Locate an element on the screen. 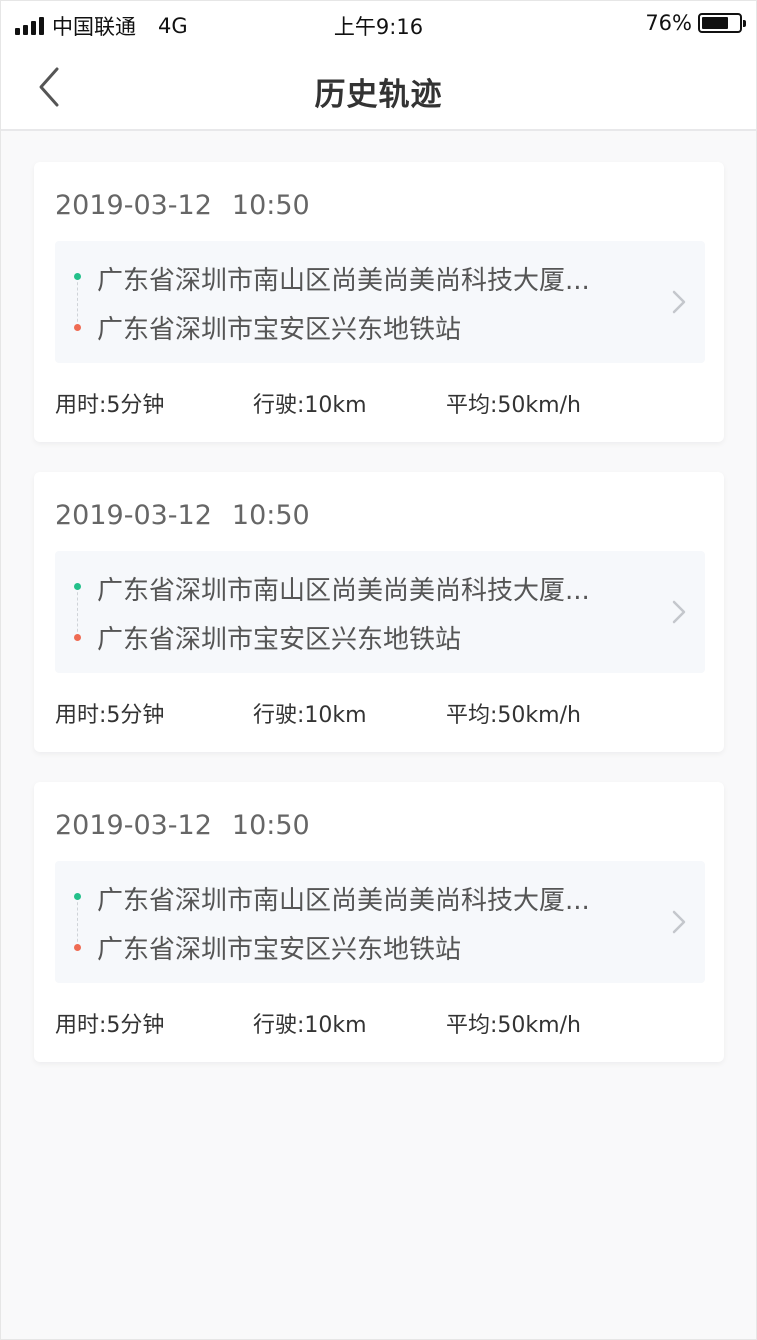  page-title: 历史轨迹 is located at coordinates (378, 95).